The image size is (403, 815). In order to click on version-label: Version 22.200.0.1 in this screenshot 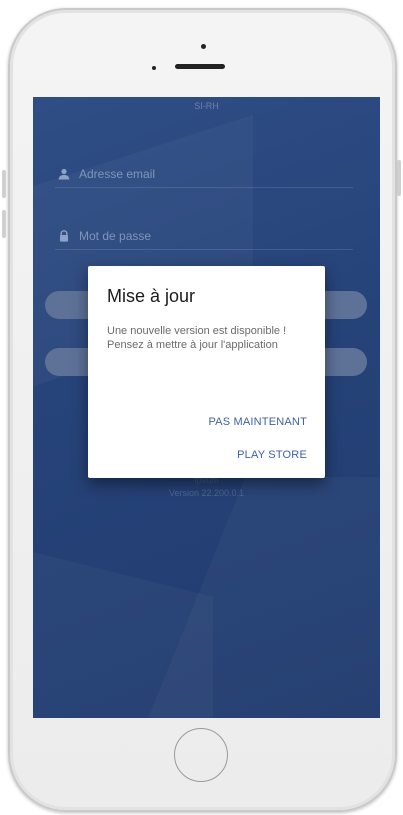, I will do `click(206, 493)`.